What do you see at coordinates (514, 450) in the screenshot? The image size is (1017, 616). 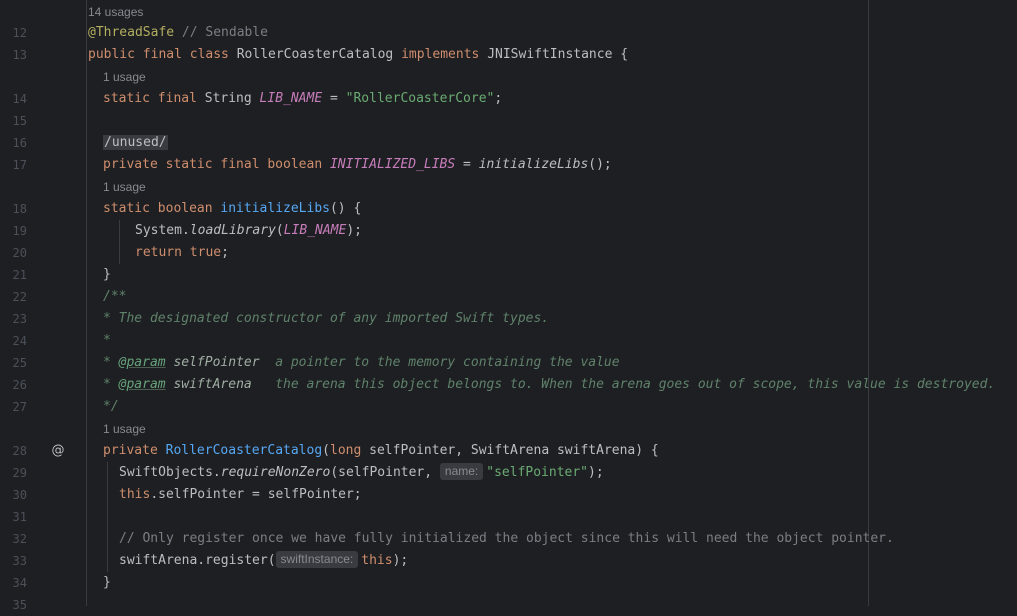 I see `parameters: selfPointer, SwiftArena swiftArena) {` at bounding box center [514, 450].